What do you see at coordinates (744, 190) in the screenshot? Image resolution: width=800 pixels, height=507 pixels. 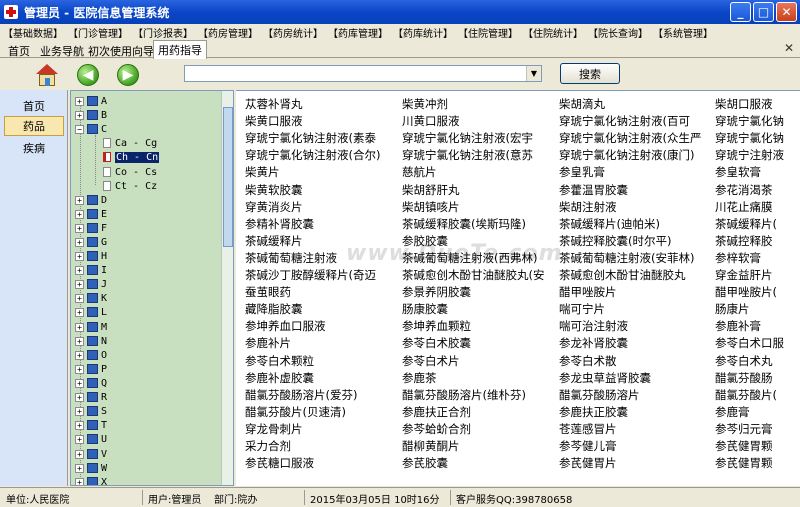 I see `drug-link: 参花消渴茶` at bounding box center [744, 190].